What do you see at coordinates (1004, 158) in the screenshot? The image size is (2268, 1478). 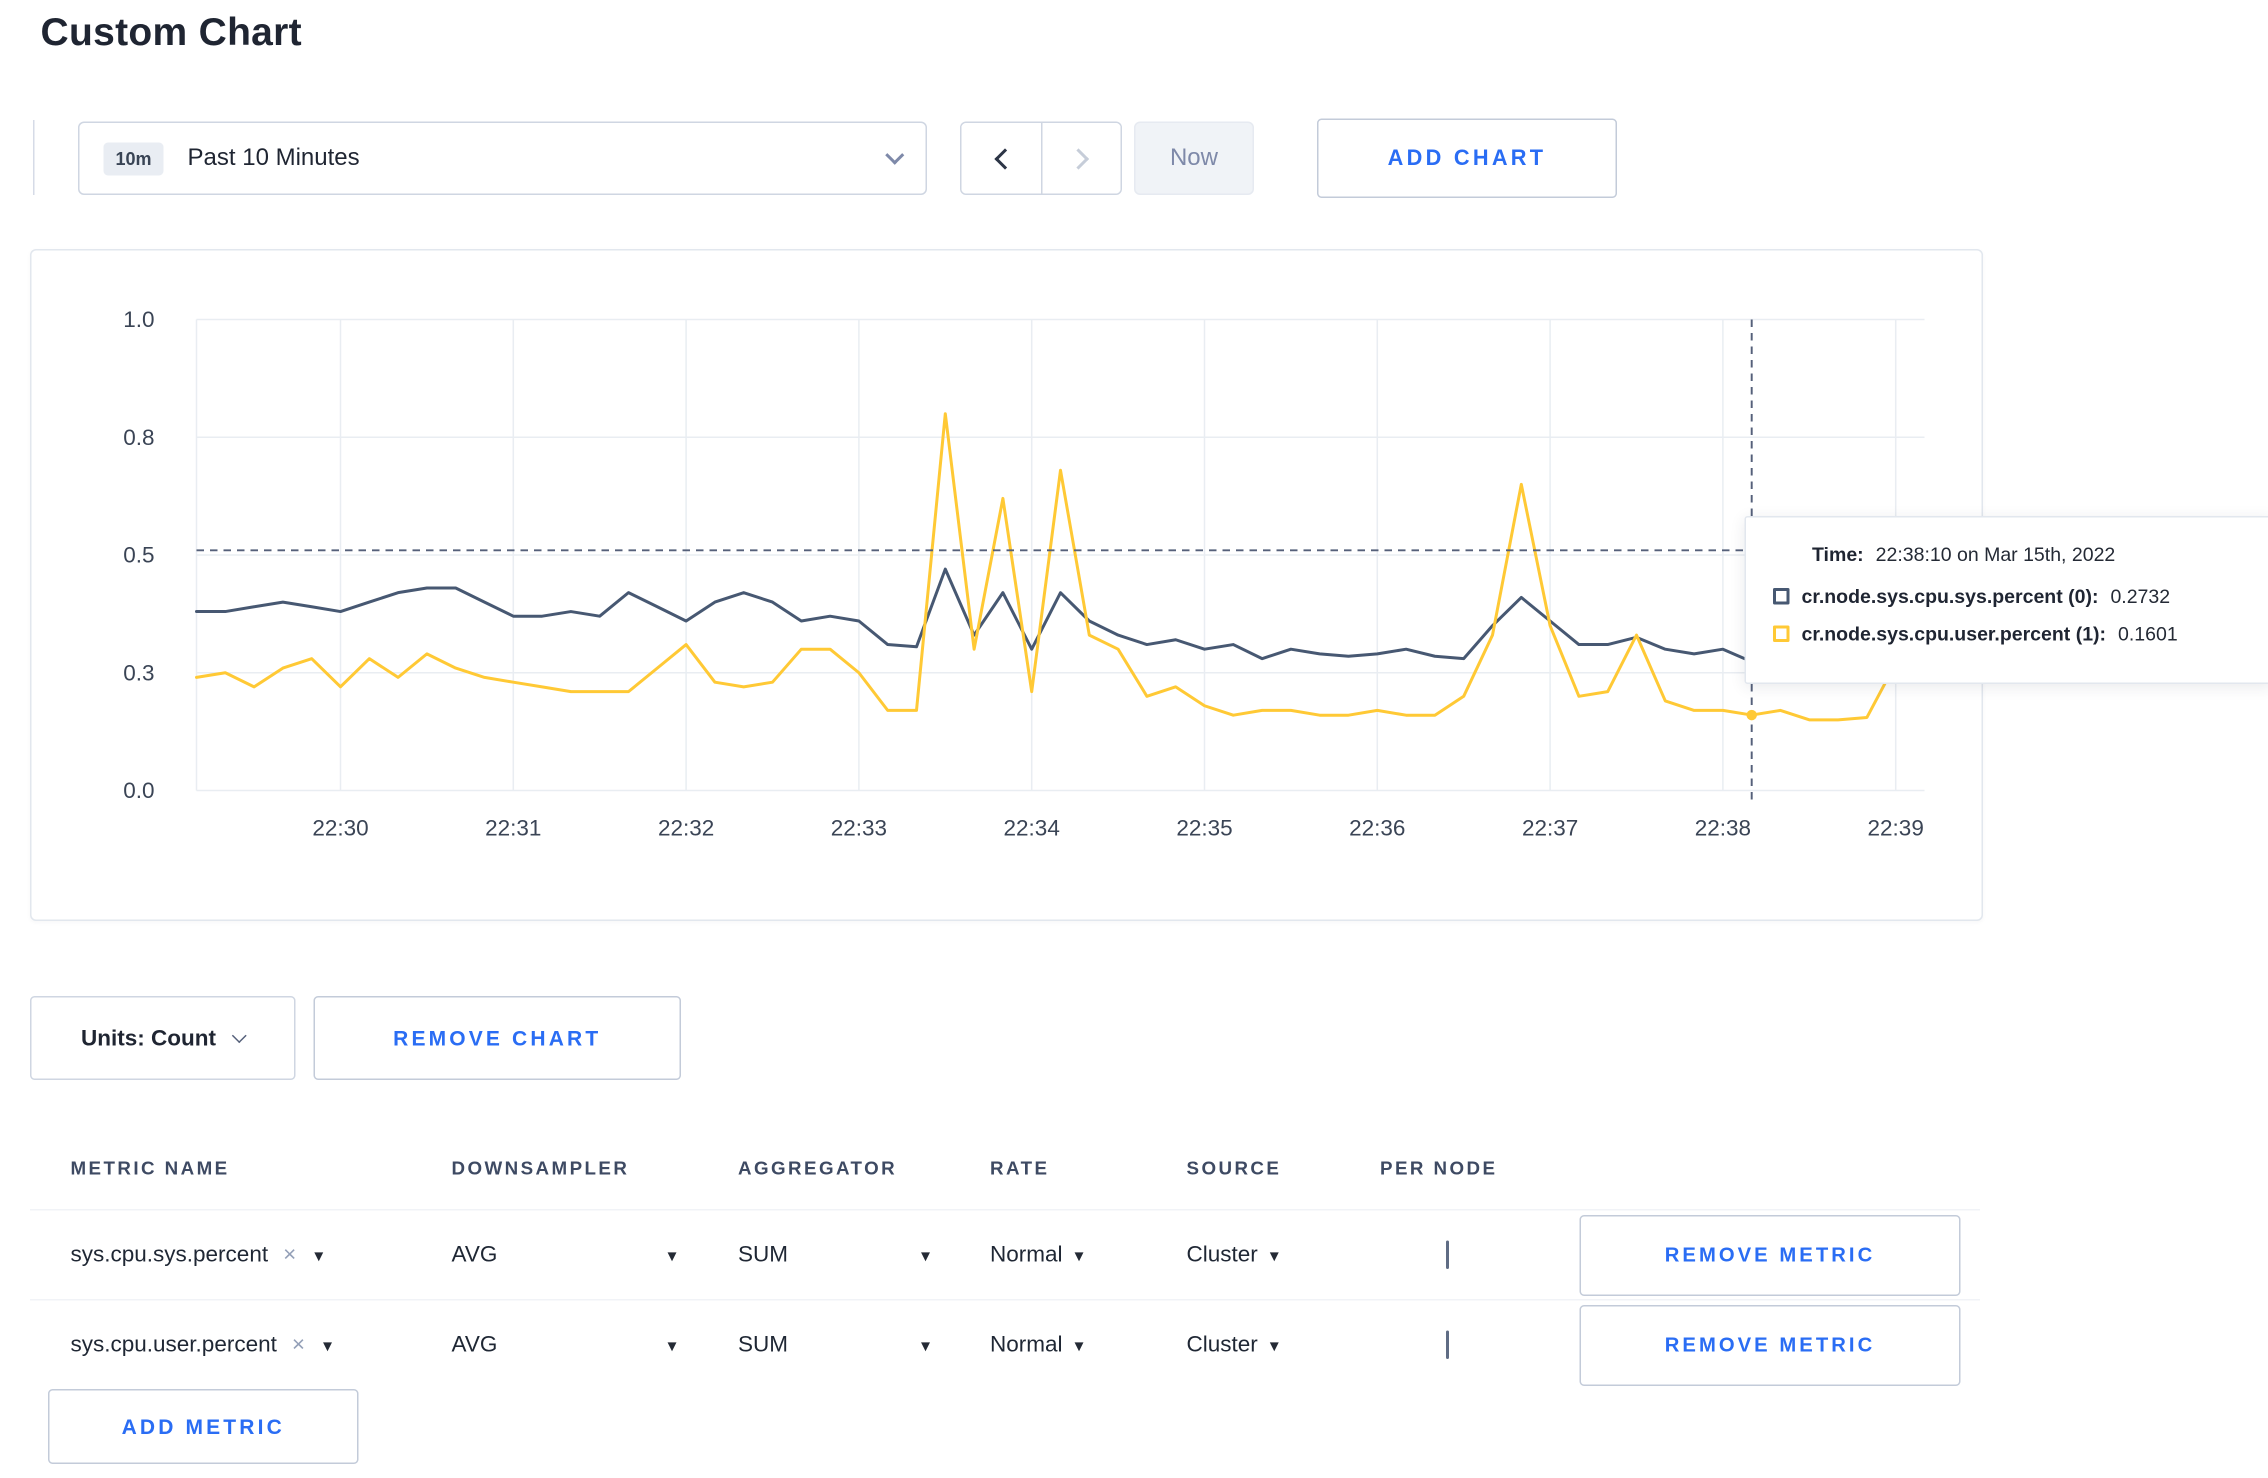 I see `chevron-left-icon` at bounding box center [1004, 158].